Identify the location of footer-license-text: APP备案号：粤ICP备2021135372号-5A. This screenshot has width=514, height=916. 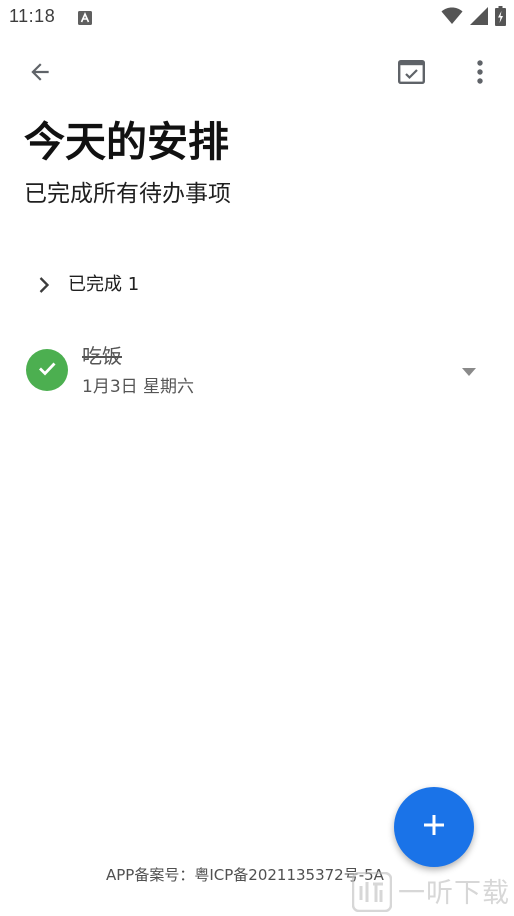
(245, 875).